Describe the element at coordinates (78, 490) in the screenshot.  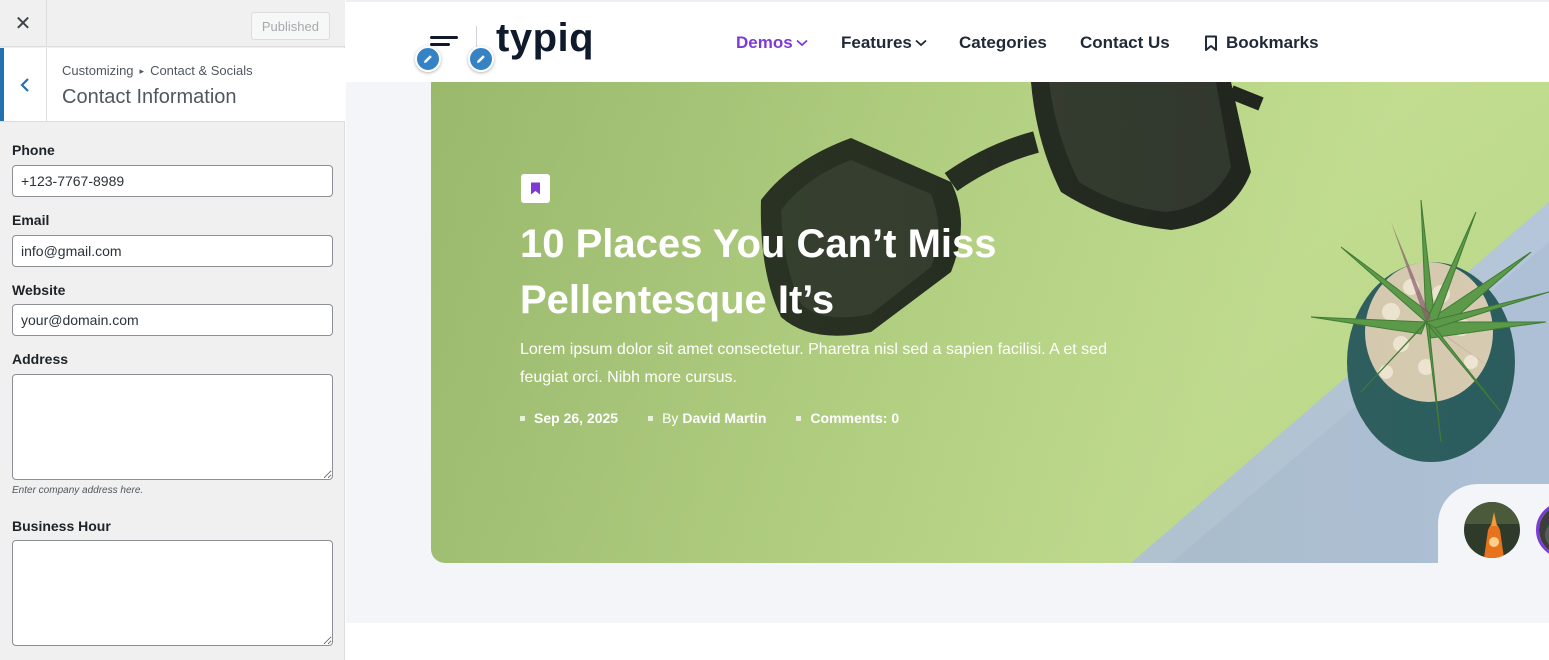
I see `address-description: Enter company address here.` at that location.